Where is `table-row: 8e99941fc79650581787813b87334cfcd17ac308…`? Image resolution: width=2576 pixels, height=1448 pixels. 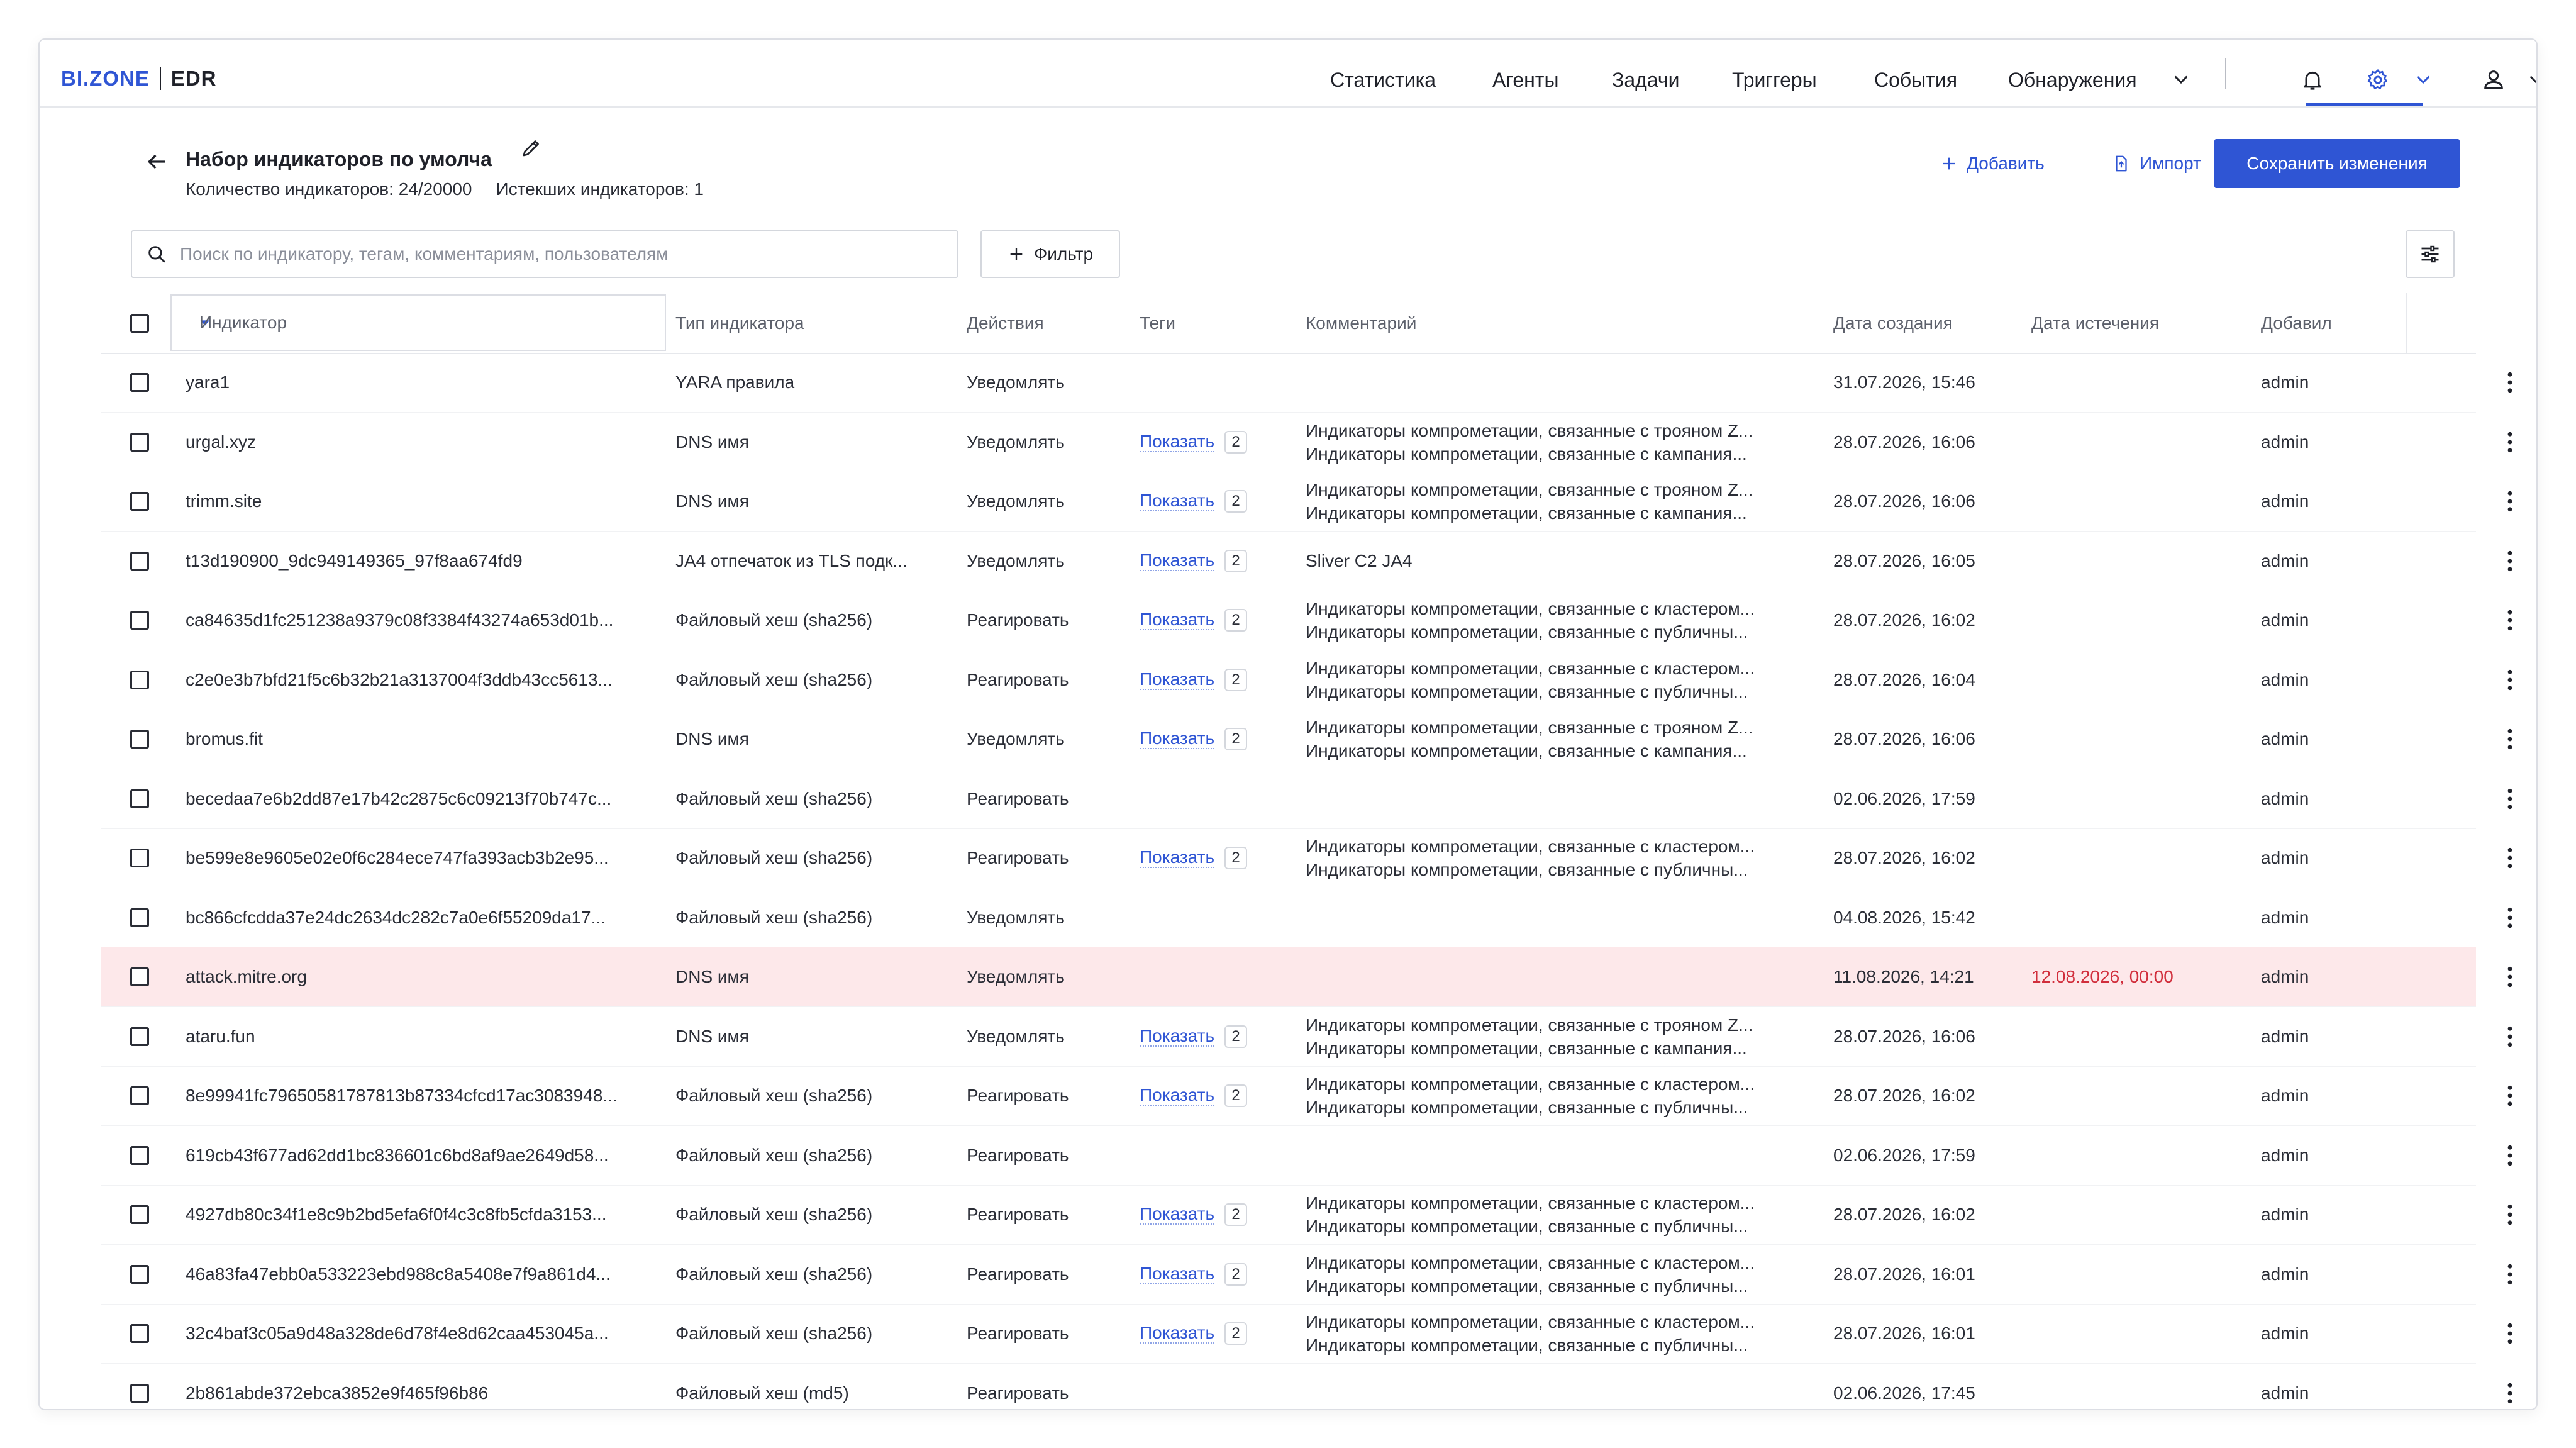 table-row: 8e99941fc79650581787813b87334cfcd17ac308… is located at coordinates (1306, 1096).